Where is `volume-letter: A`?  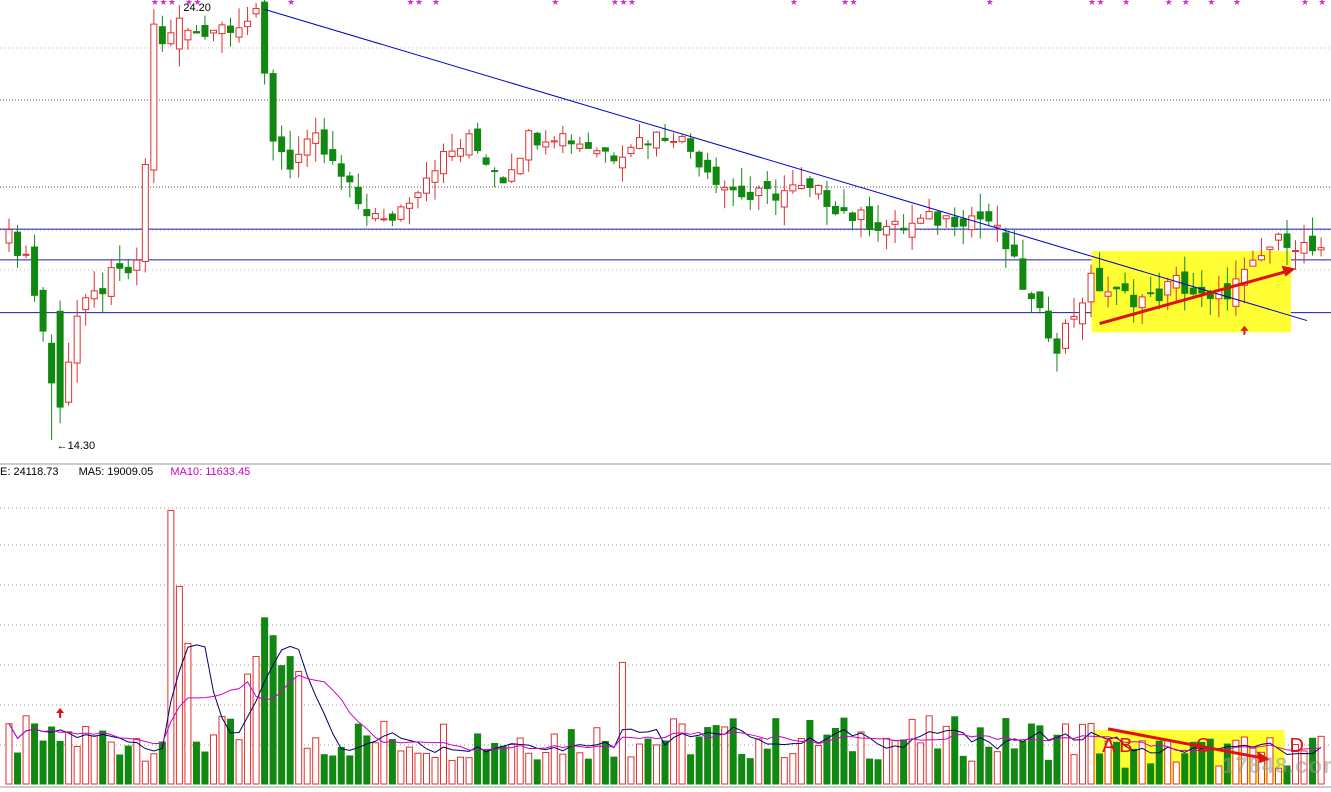 volume-letter: A is located at coordinates (1109, 746).